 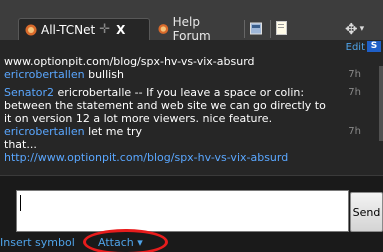 What do you see at coordinates (113, 131) in the screenshot?
I see `message-text: let me try` at bounding box center [113, 131].